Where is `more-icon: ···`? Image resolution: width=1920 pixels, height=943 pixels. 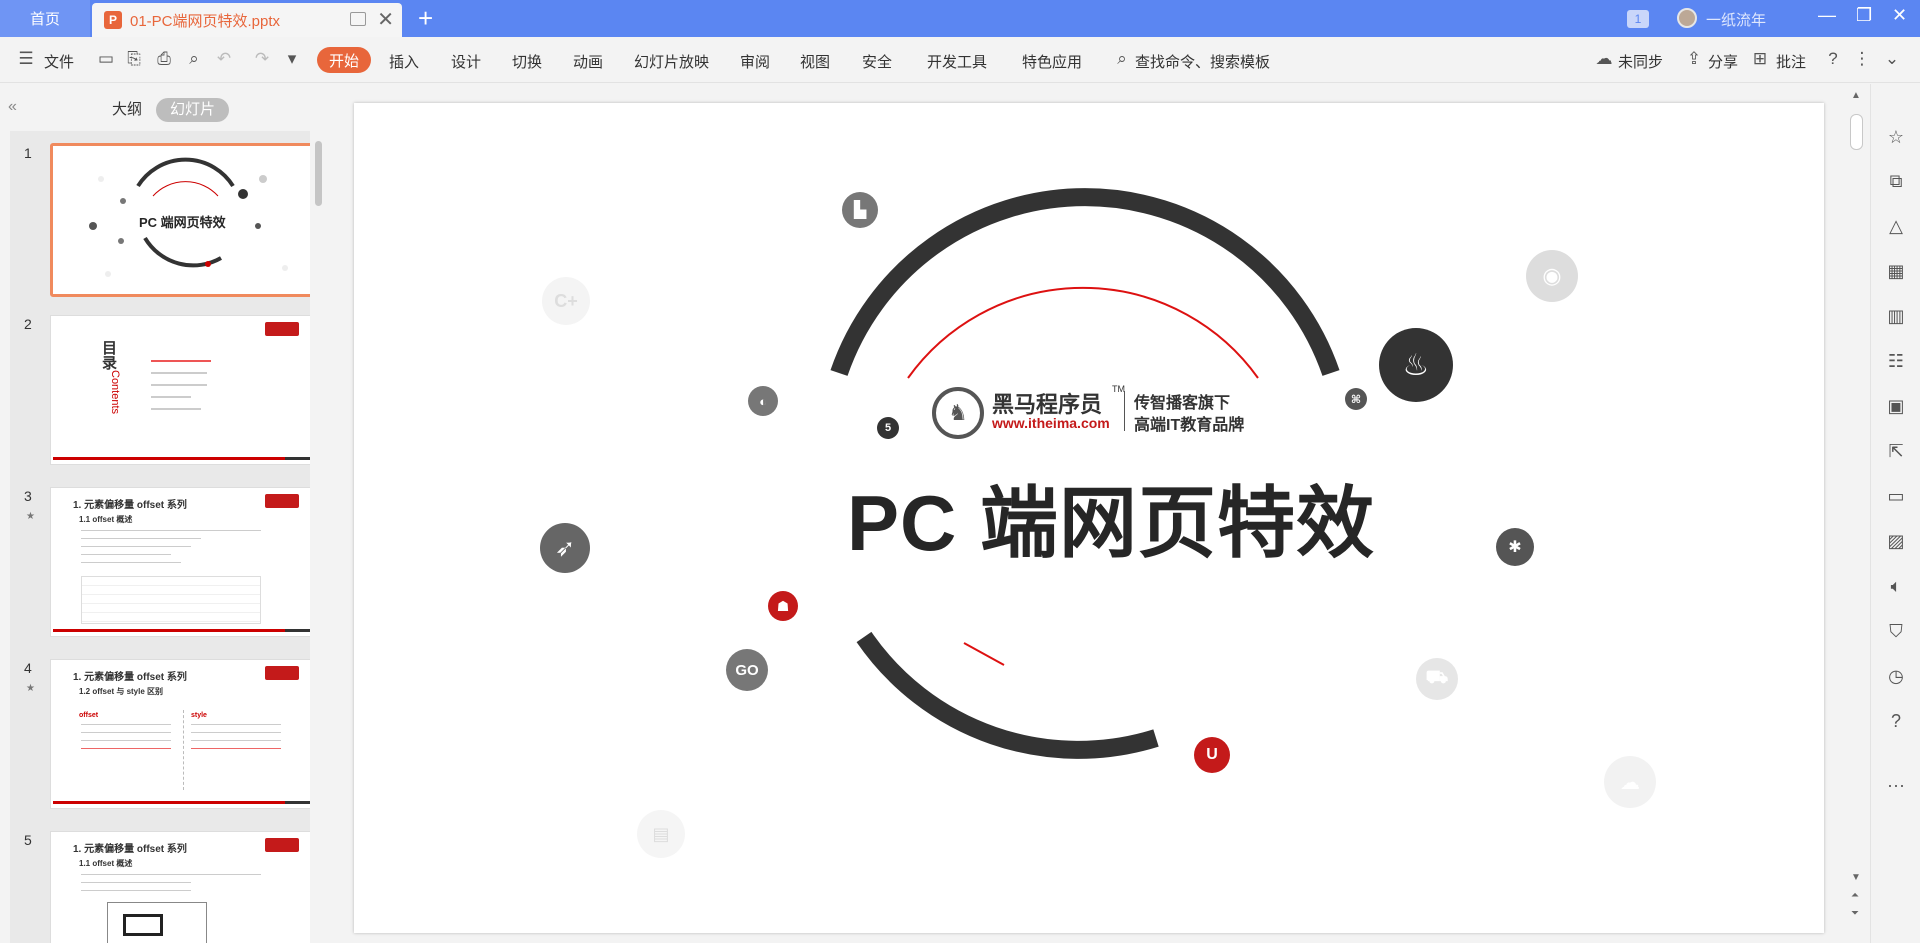
more-icon: ··· is located at coordinates (1896, 785).